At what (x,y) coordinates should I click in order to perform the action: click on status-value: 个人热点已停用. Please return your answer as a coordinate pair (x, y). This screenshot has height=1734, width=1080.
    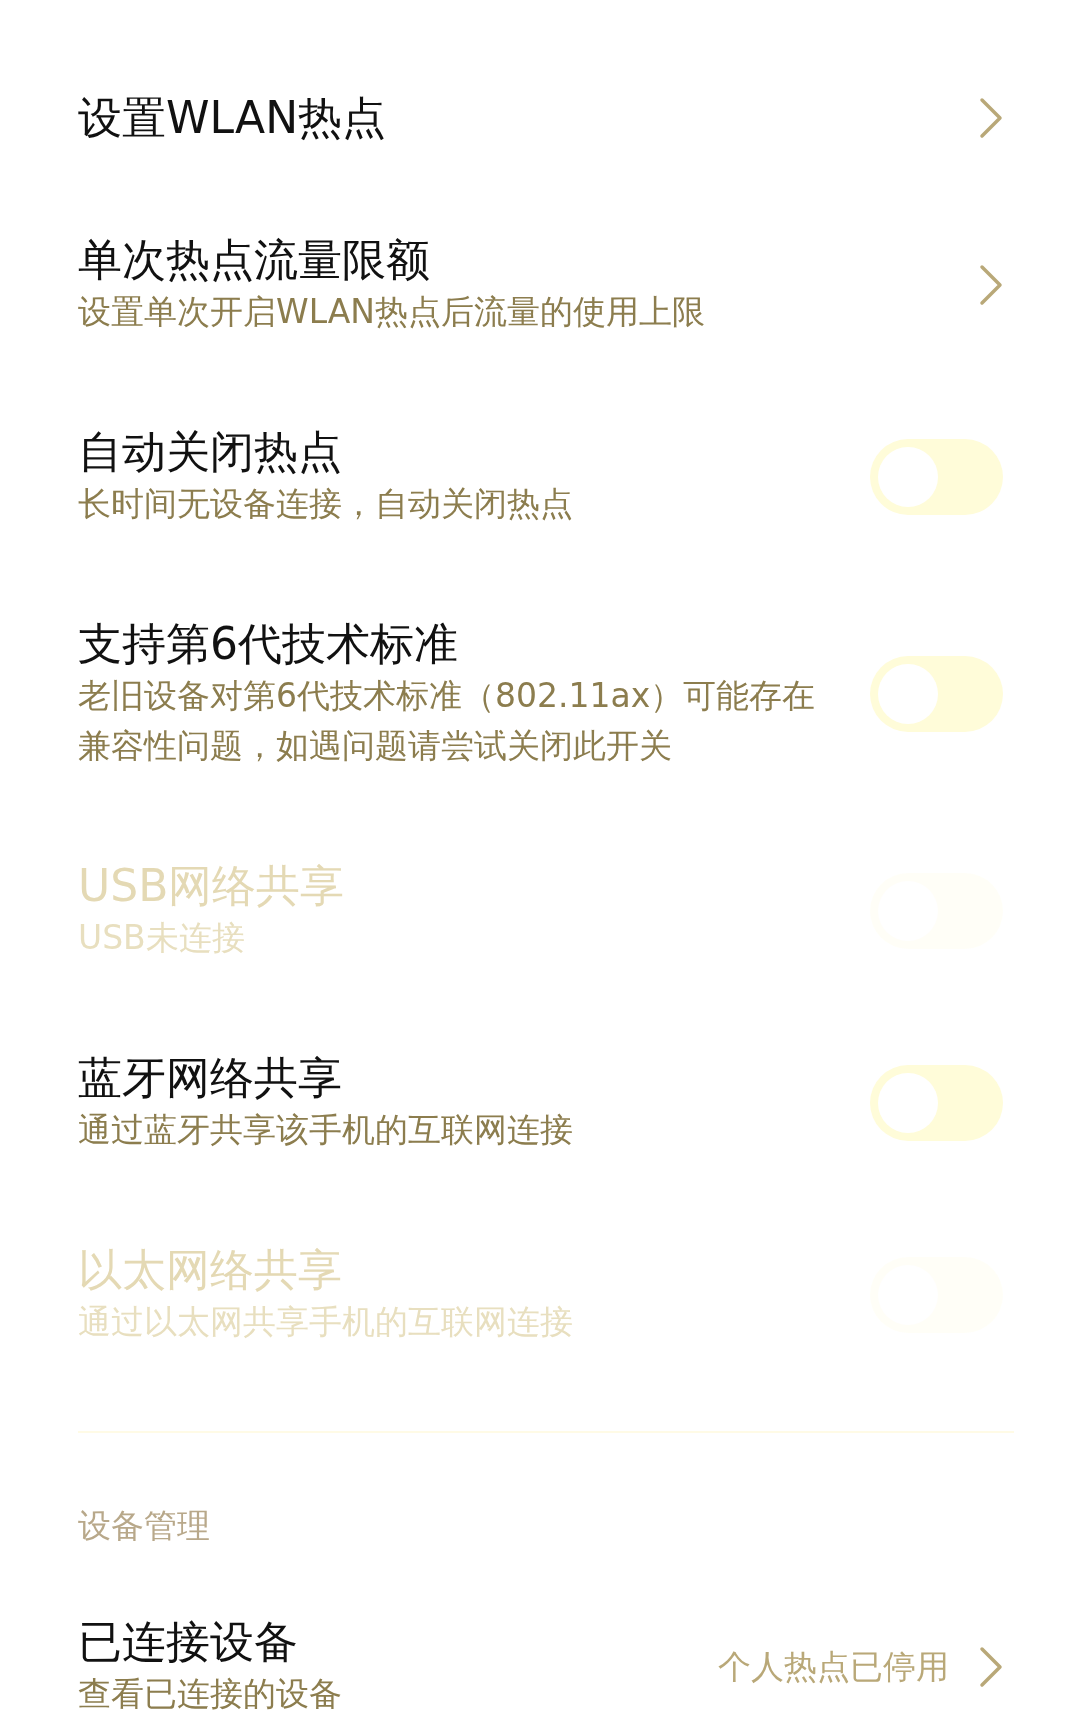
    Looking at the image, I should click on (833, 1666).